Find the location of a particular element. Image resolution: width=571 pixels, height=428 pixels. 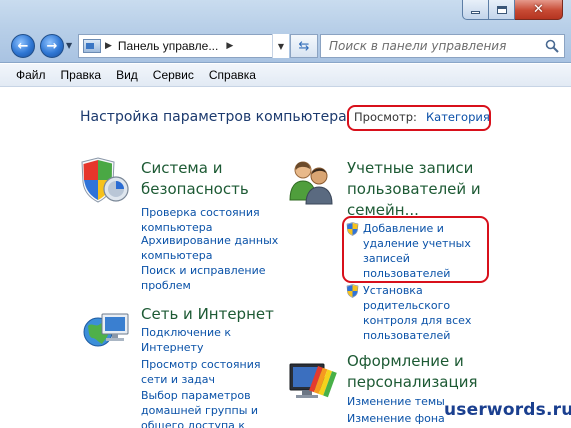

history-dropdown-icon: ▼ is located at coordinates (69, 45).